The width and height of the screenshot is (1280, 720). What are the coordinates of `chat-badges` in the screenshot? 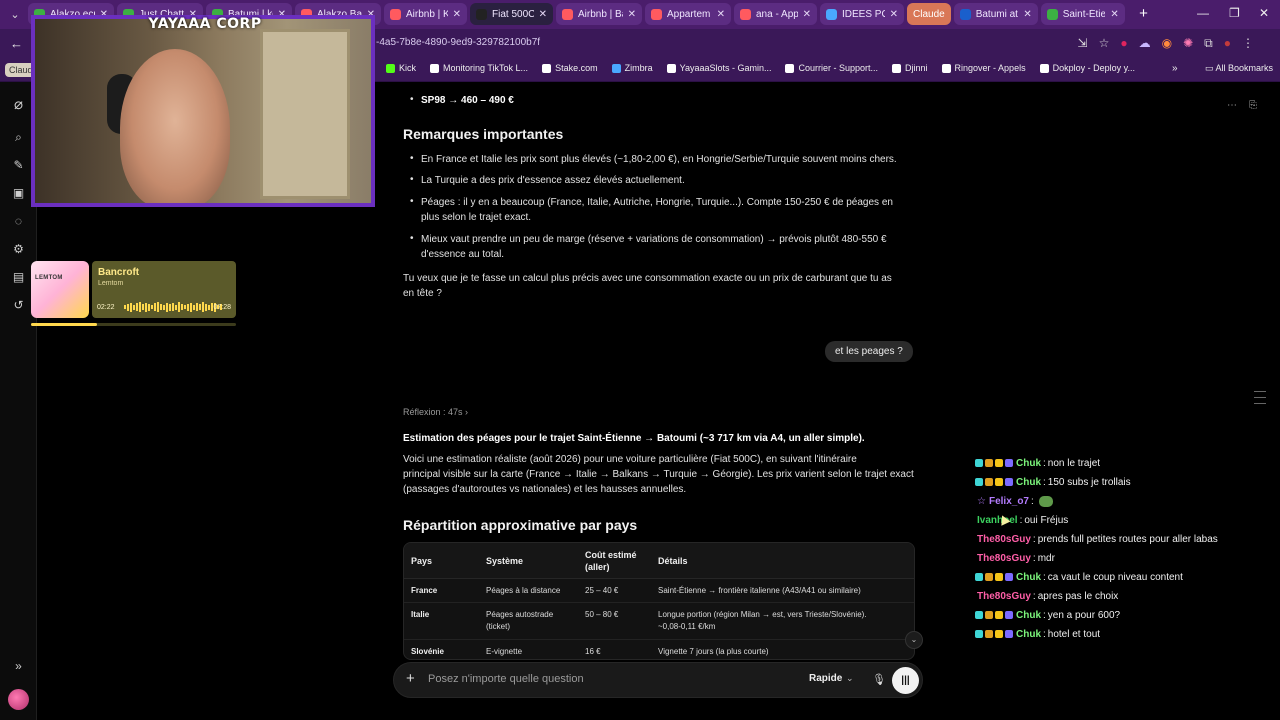 It's located at (994, 634).